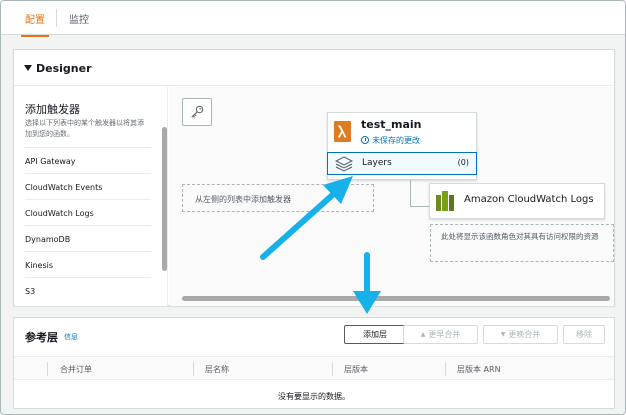  What do you see at coordinates (375, 334) in the screenshot?
I see `add-layer-button: 添加层` at bounding box center [375, 334].